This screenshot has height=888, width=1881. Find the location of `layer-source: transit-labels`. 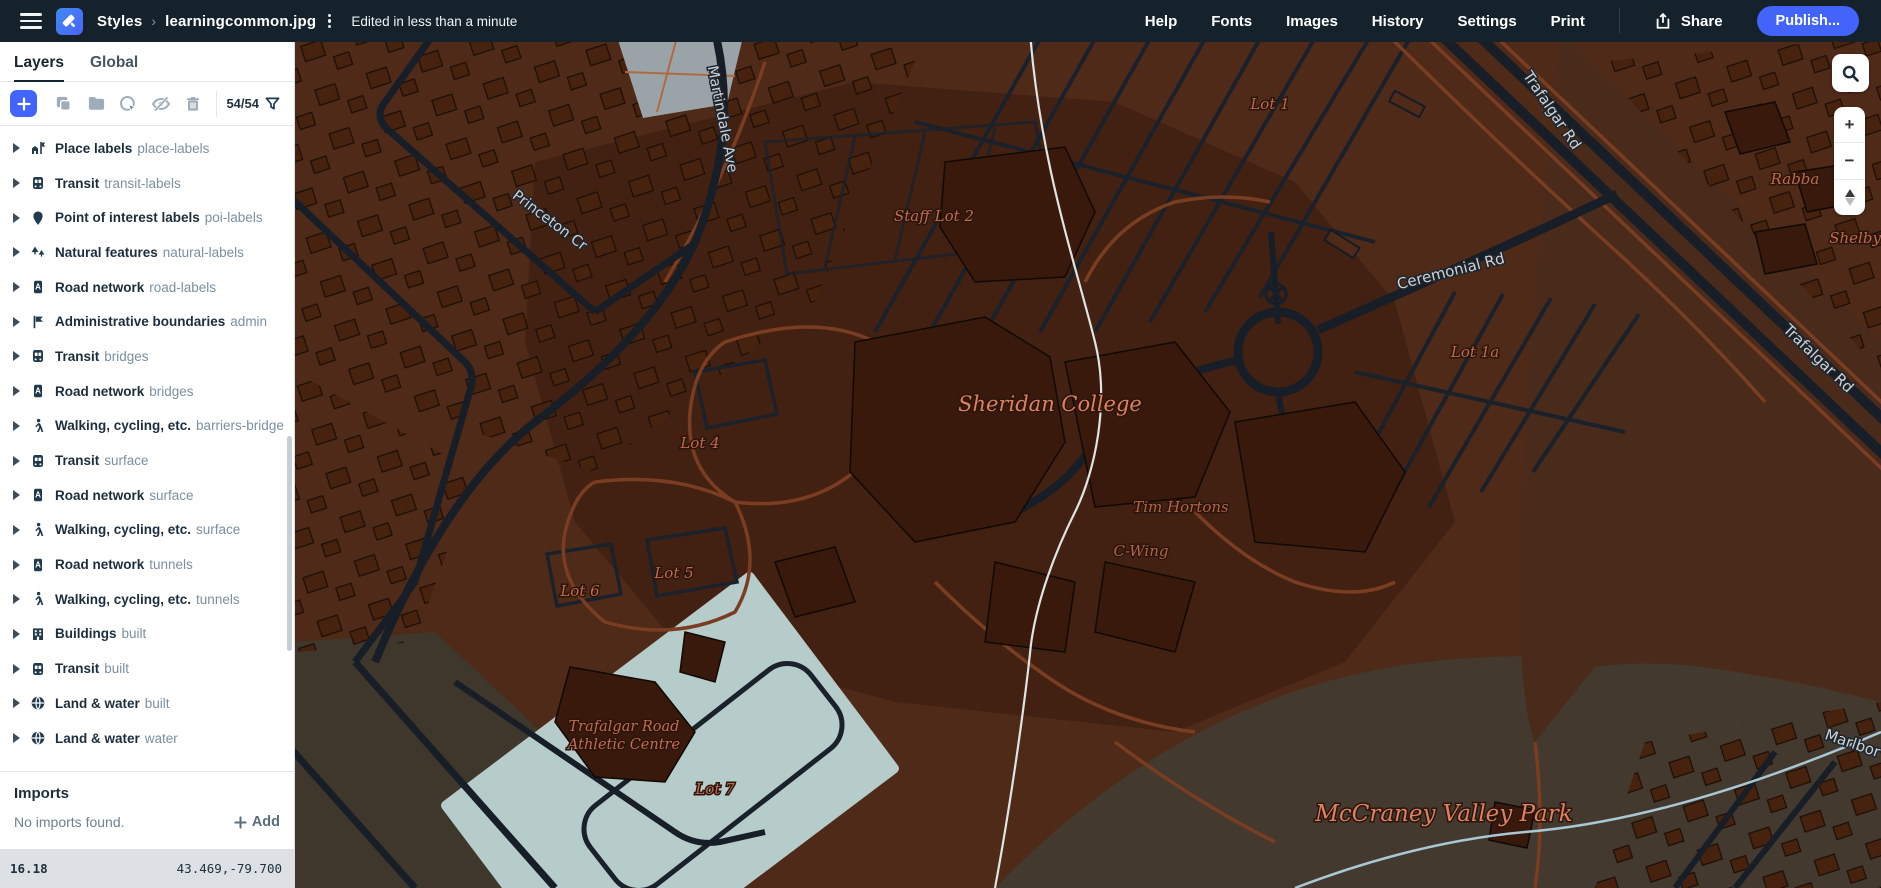

layer-source: transit-labels is located at coordinates (142, 183).